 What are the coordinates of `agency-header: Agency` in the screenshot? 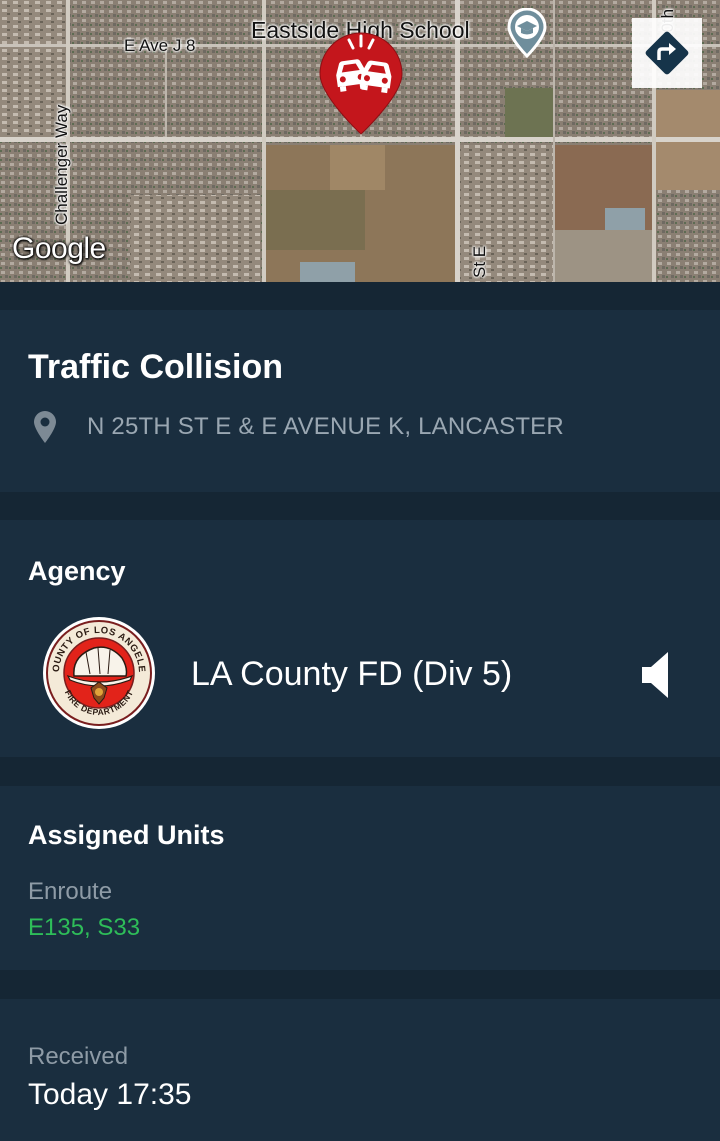 It's located at (77, 571).